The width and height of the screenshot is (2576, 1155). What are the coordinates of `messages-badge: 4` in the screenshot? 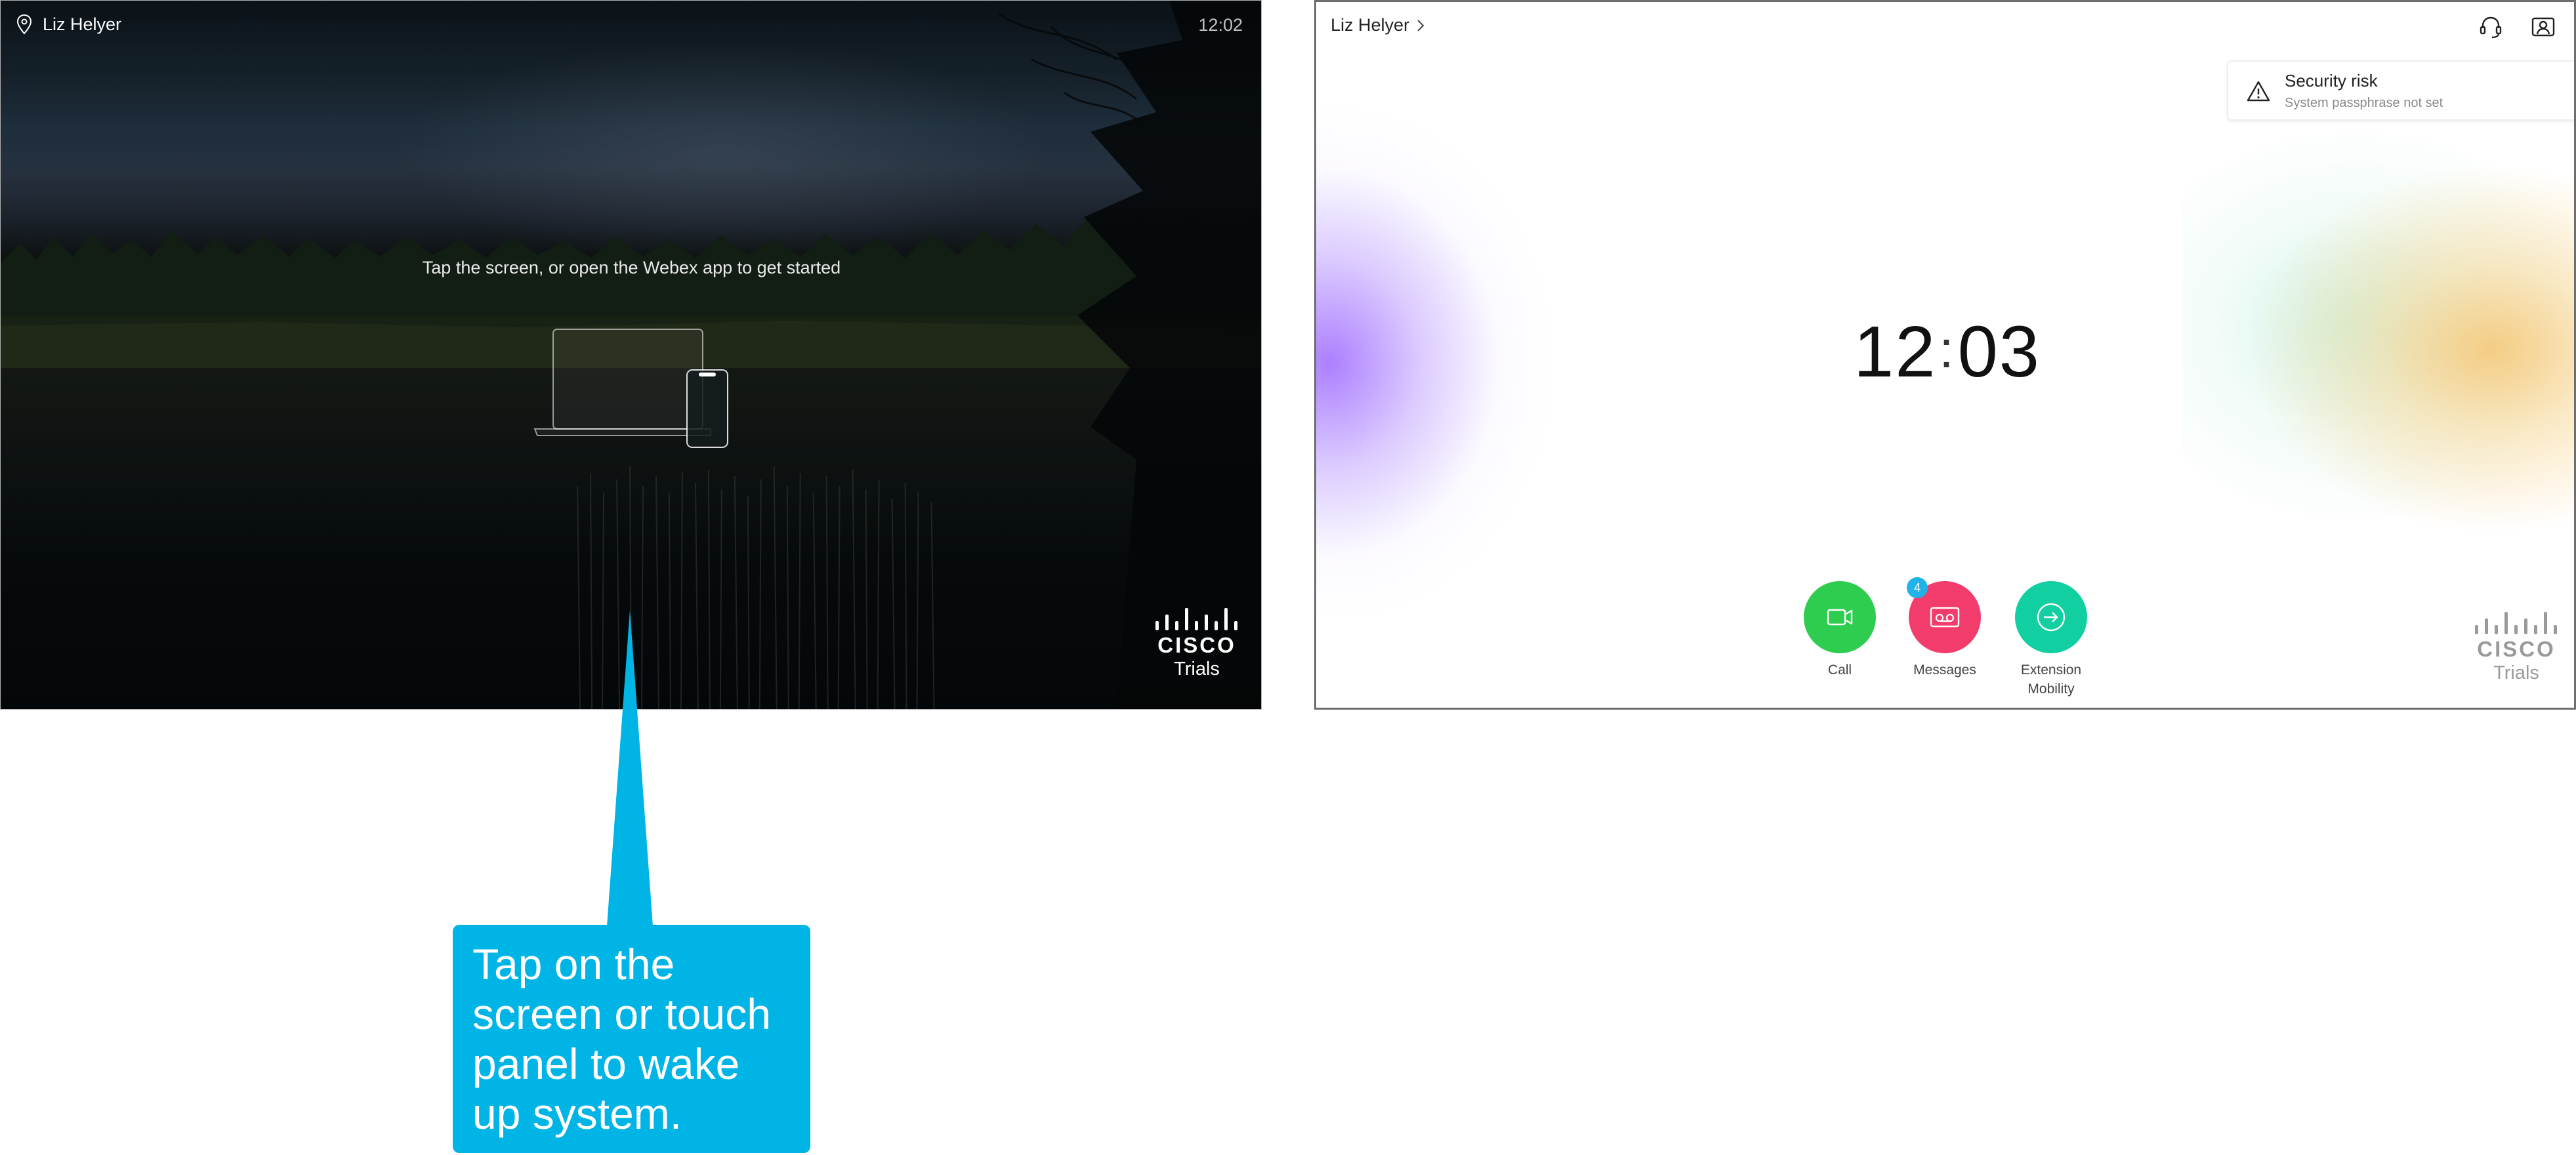 It's located at (1918, 587).